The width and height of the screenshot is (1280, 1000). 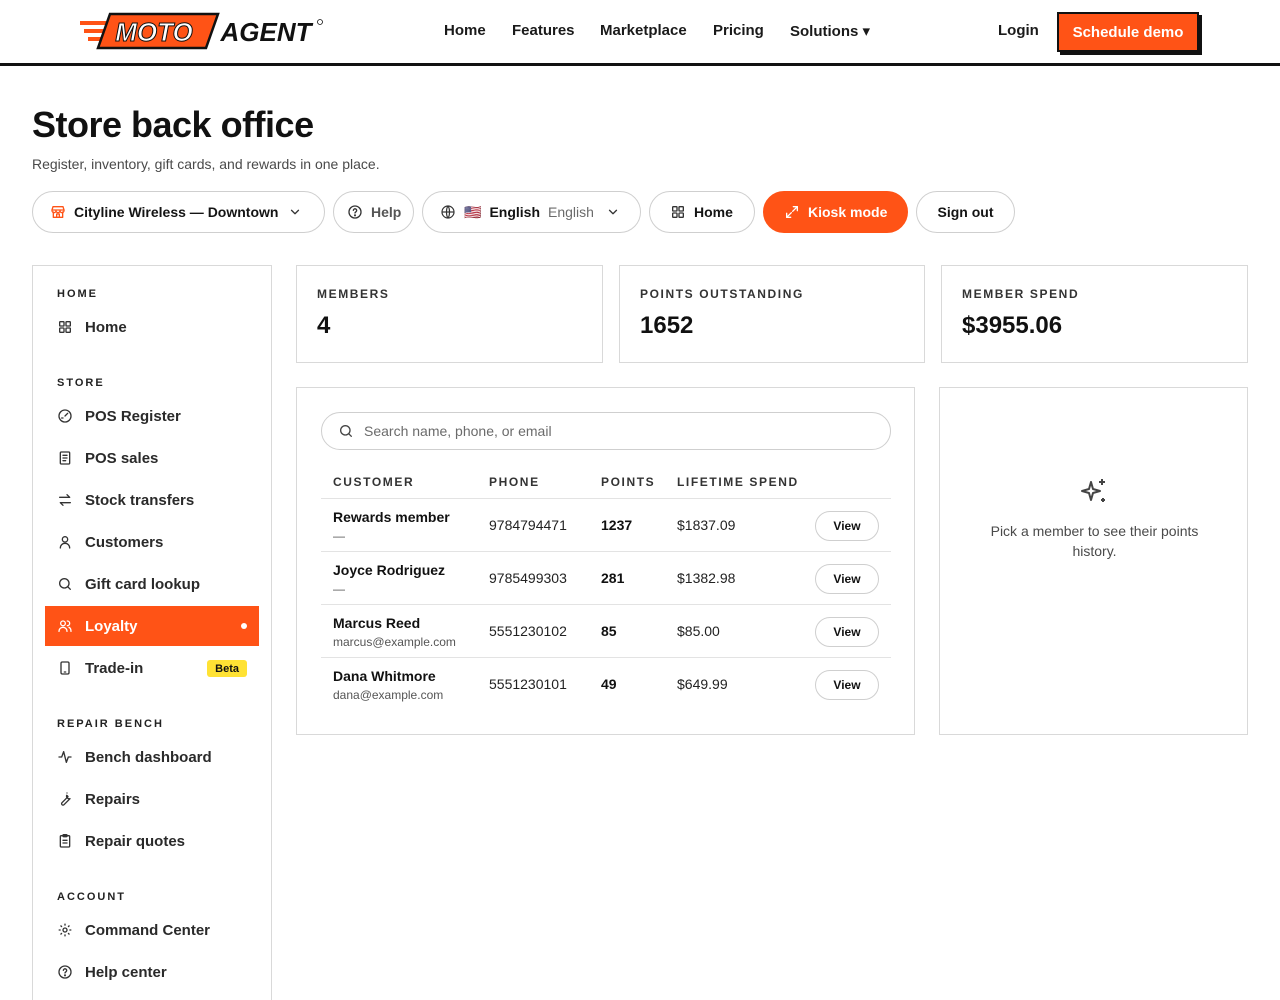 What do you see at coordinates (152, 327) in the screenshot?
I see `sidebar-item-home: Home` at bounding box center [152, 327].